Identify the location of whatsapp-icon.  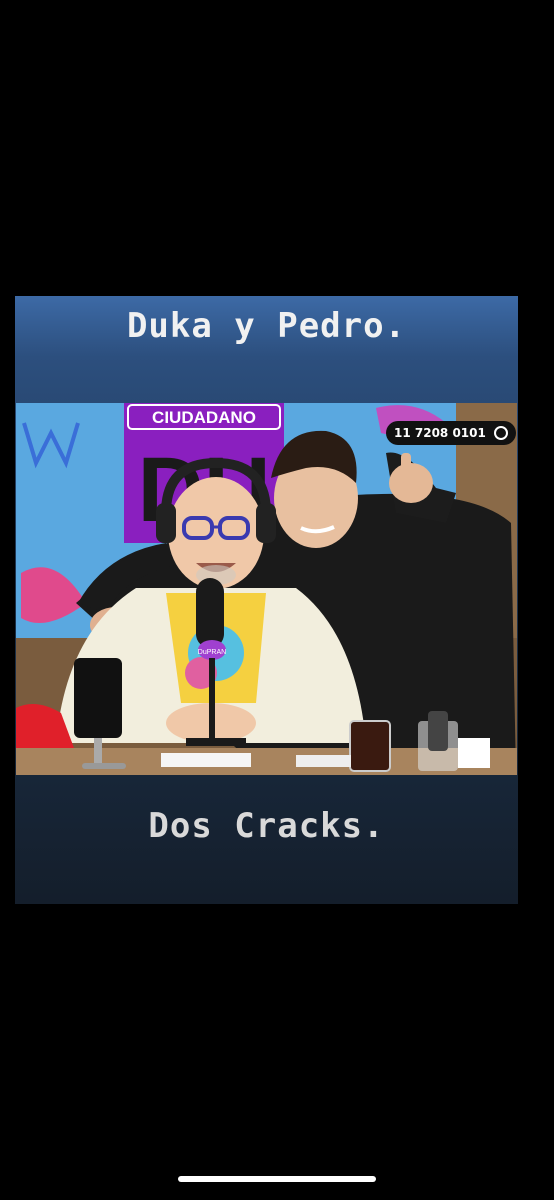
(500, 433).